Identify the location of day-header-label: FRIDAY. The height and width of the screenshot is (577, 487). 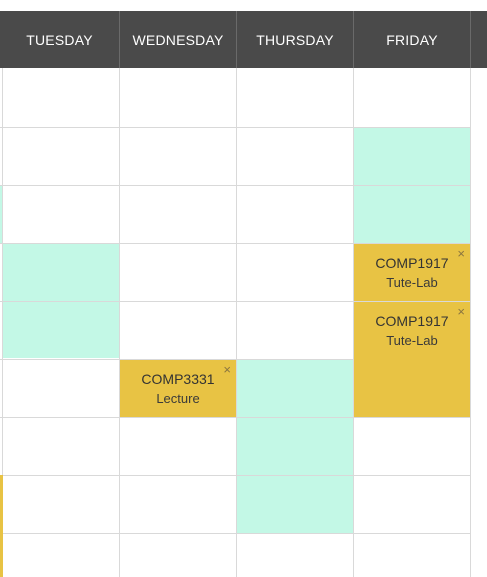
(412, 39).